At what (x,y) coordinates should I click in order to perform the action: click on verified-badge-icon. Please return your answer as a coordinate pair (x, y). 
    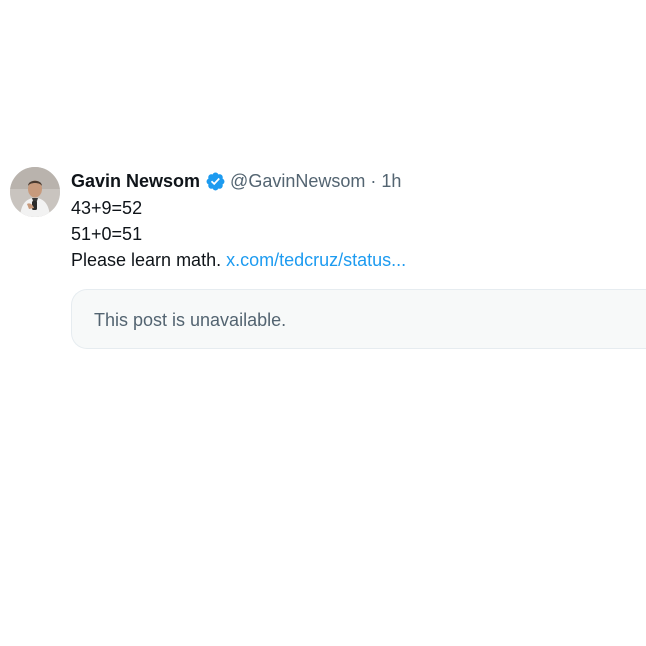
    Looking at the image, I should click on (215, 181).